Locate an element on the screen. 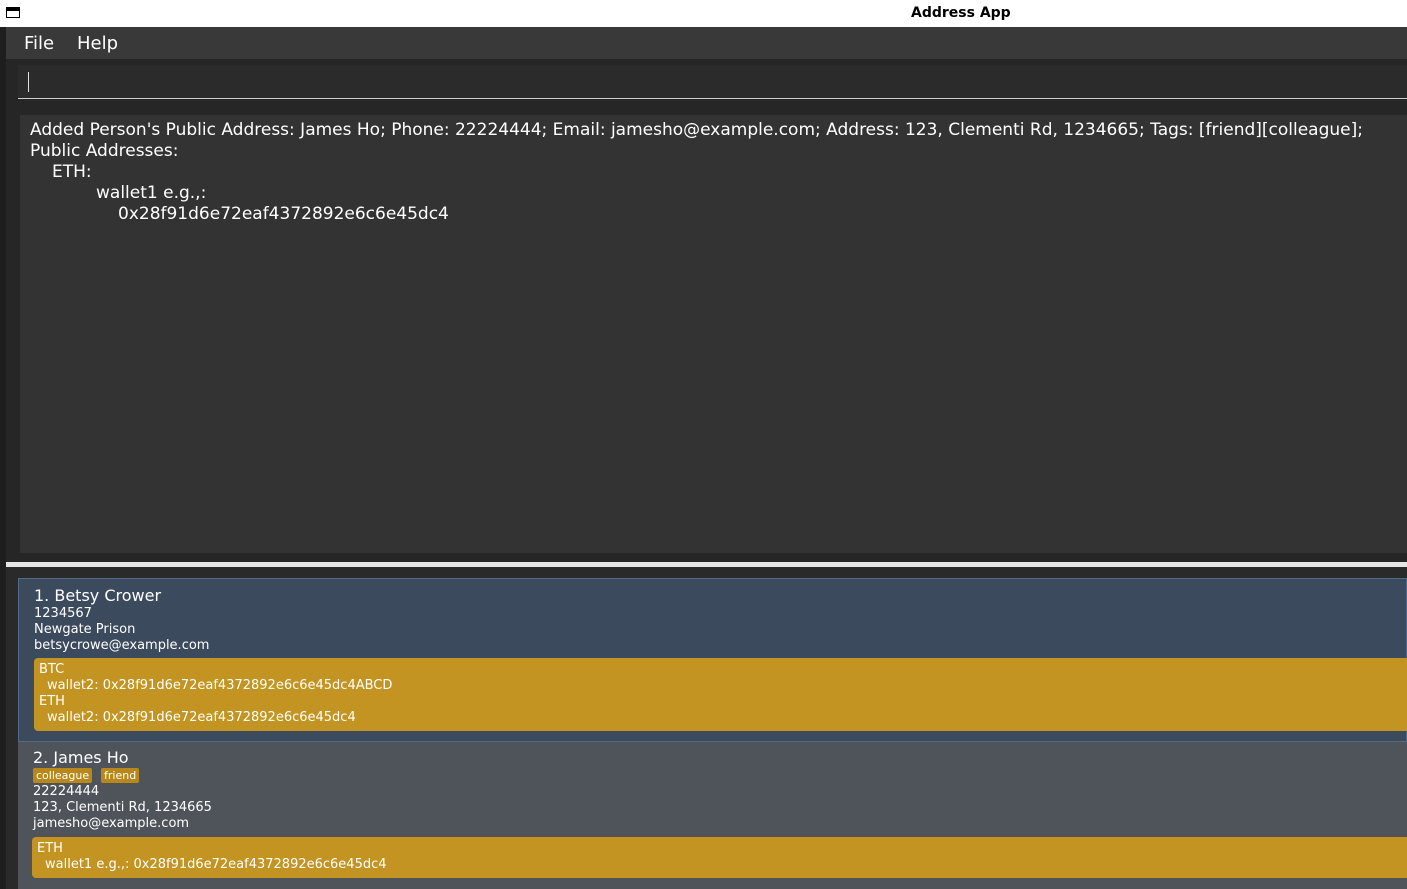 This screenshot has height=889, width=1407. tag-badge: colleague is located at coordinates (63, 775).